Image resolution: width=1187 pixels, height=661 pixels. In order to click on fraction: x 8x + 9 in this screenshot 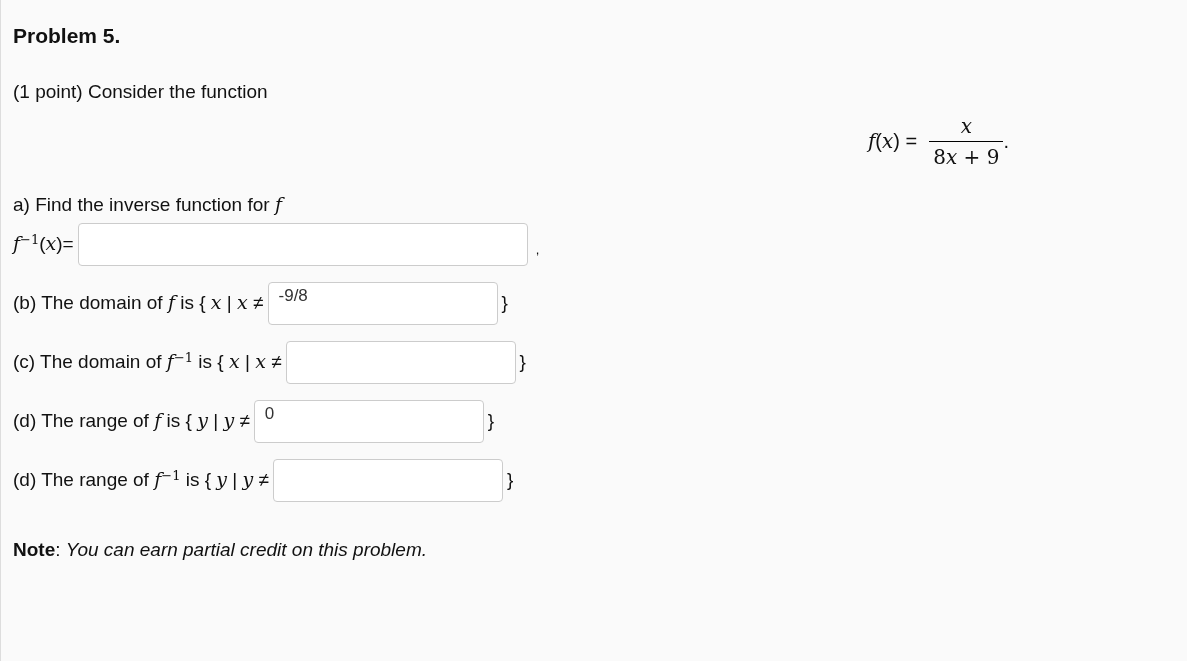, I will do `click(966, 141)`.